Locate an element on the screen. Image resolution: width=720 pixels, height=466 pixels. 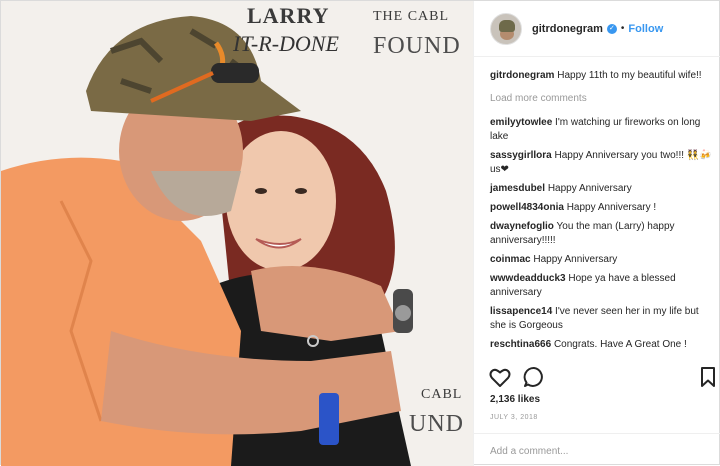
caption-text: Happy 11th to my beautiful wife!! is located at coordinates (629, 75).